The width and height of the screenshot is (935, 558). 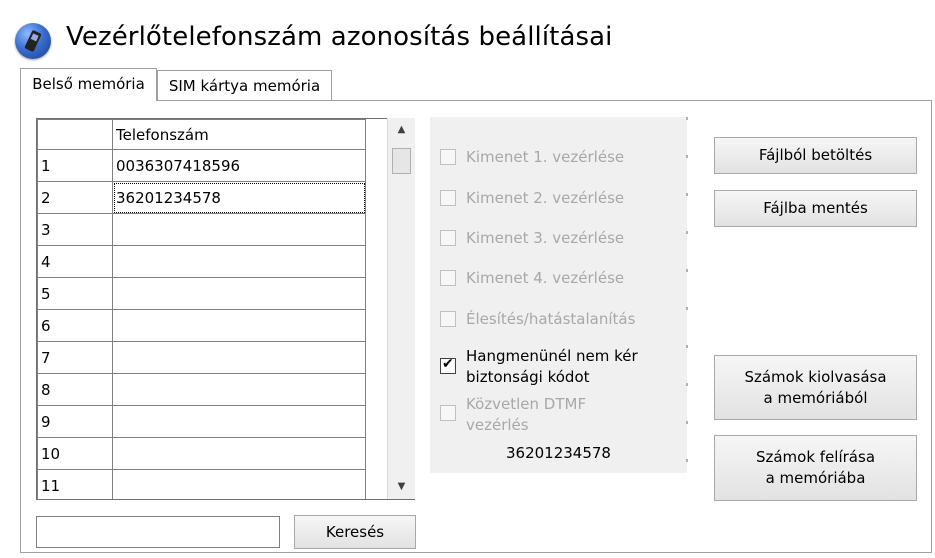 I want to click on write-numbers-label-line1: Számok felírása, so click(x=815, y=457).